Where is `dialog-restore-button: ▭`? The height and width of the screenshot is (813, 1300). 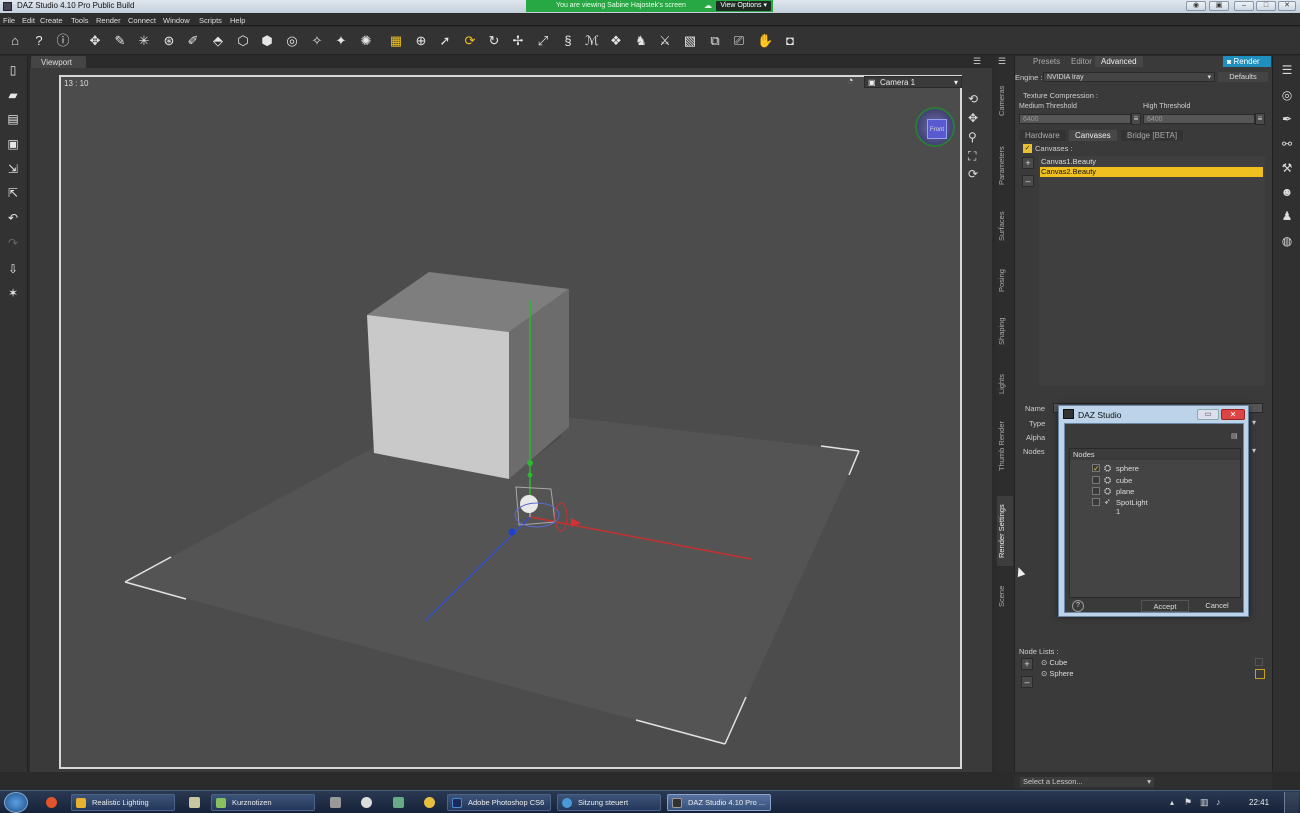 dialog-restore-button: ▭ is located at coordinates (1208, 414).